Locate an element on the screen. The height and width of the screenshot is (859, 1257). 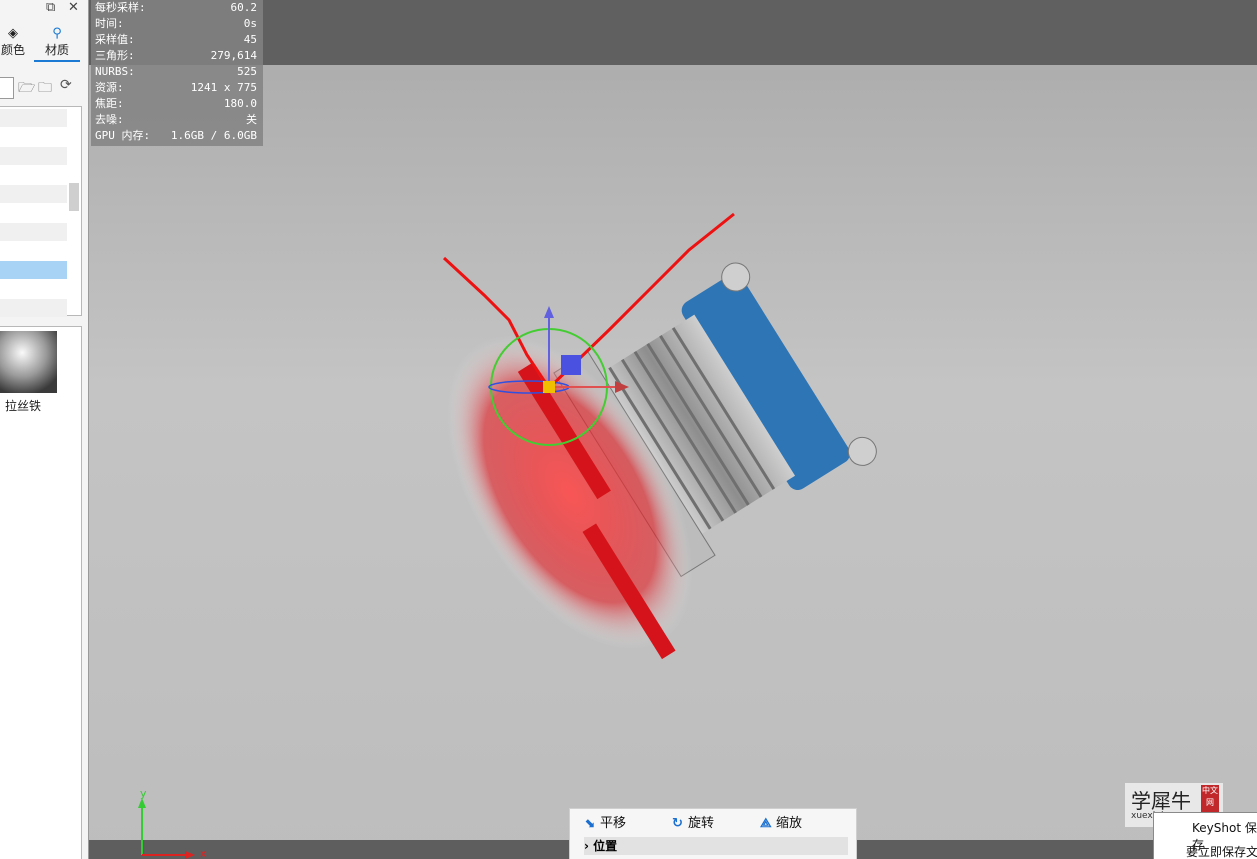
axis-x-label: x is located at coordinates (203, 853).